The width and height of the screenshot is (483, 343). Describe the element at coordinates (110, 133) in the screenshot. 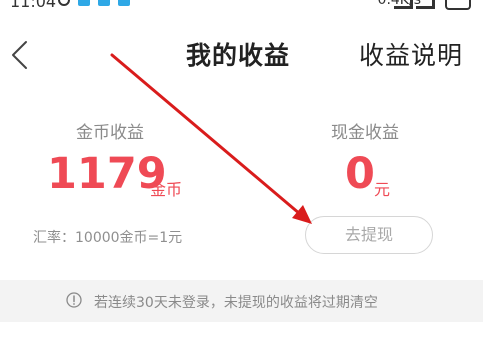

I see `coin-earnings-label: 金币收益` at that location.